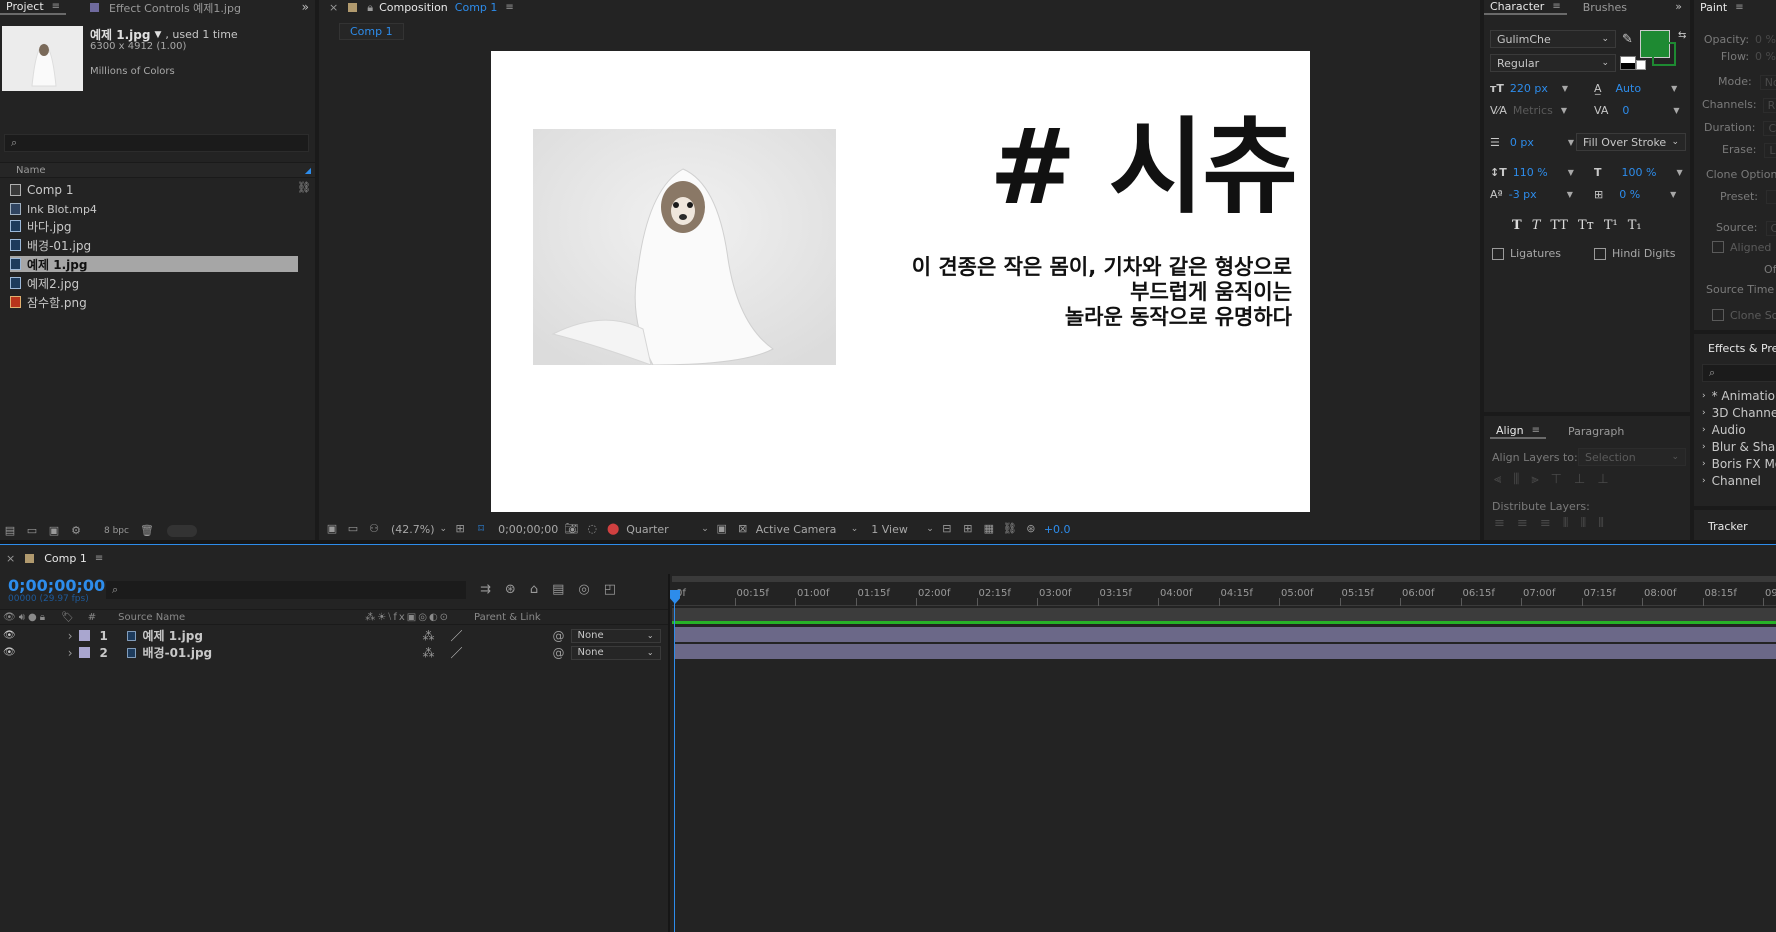 This screenshot has width=1776, height=932. What do you see at coordinates (1634, 253) in the screenshot?
I see `hindi-digits-checkbox: Hindi Digits` at bounding box center [1634, 253].